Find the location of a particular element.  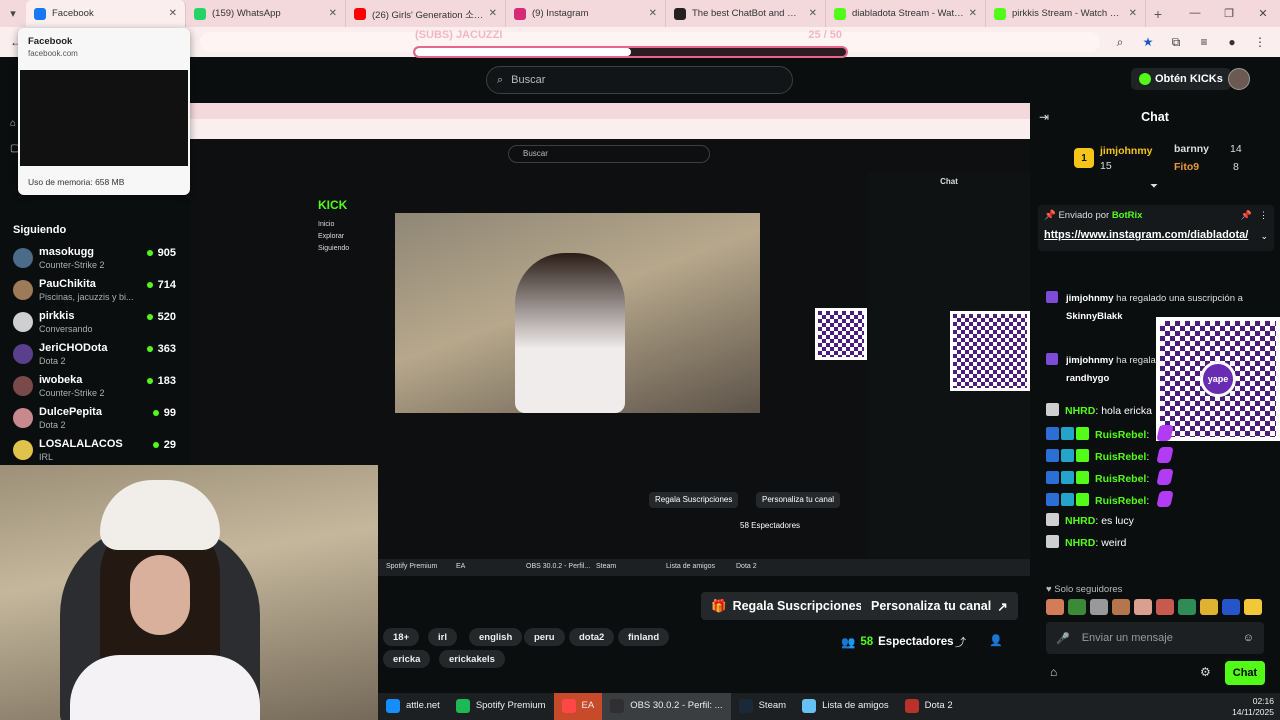

close-window-icon: ✕ is located at coordinates (1263, 13).